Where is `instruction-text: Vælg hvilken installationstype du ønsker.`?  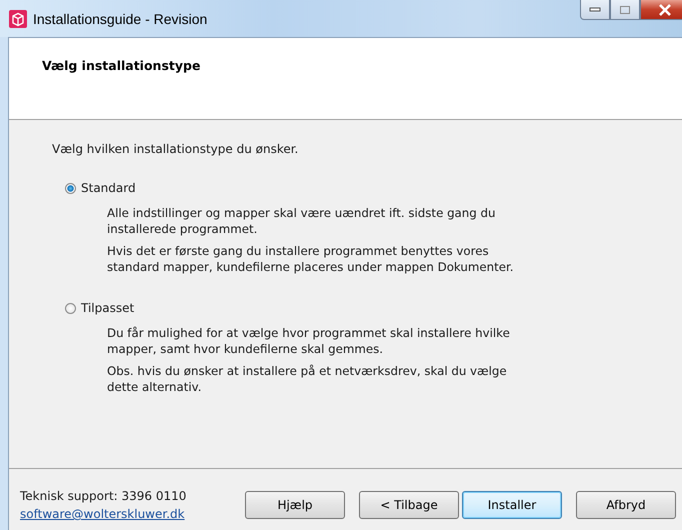 instruction-text: Vælg hvilken installationstype du ønsker. is located at coordinates (175, 149).